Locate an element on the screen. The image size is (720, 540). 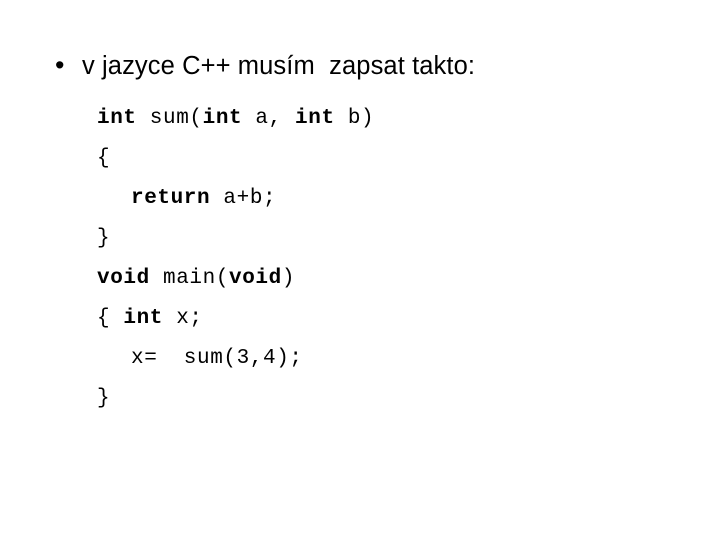
code-text: x= sum(3,4); is located at coordinates (217, 358).